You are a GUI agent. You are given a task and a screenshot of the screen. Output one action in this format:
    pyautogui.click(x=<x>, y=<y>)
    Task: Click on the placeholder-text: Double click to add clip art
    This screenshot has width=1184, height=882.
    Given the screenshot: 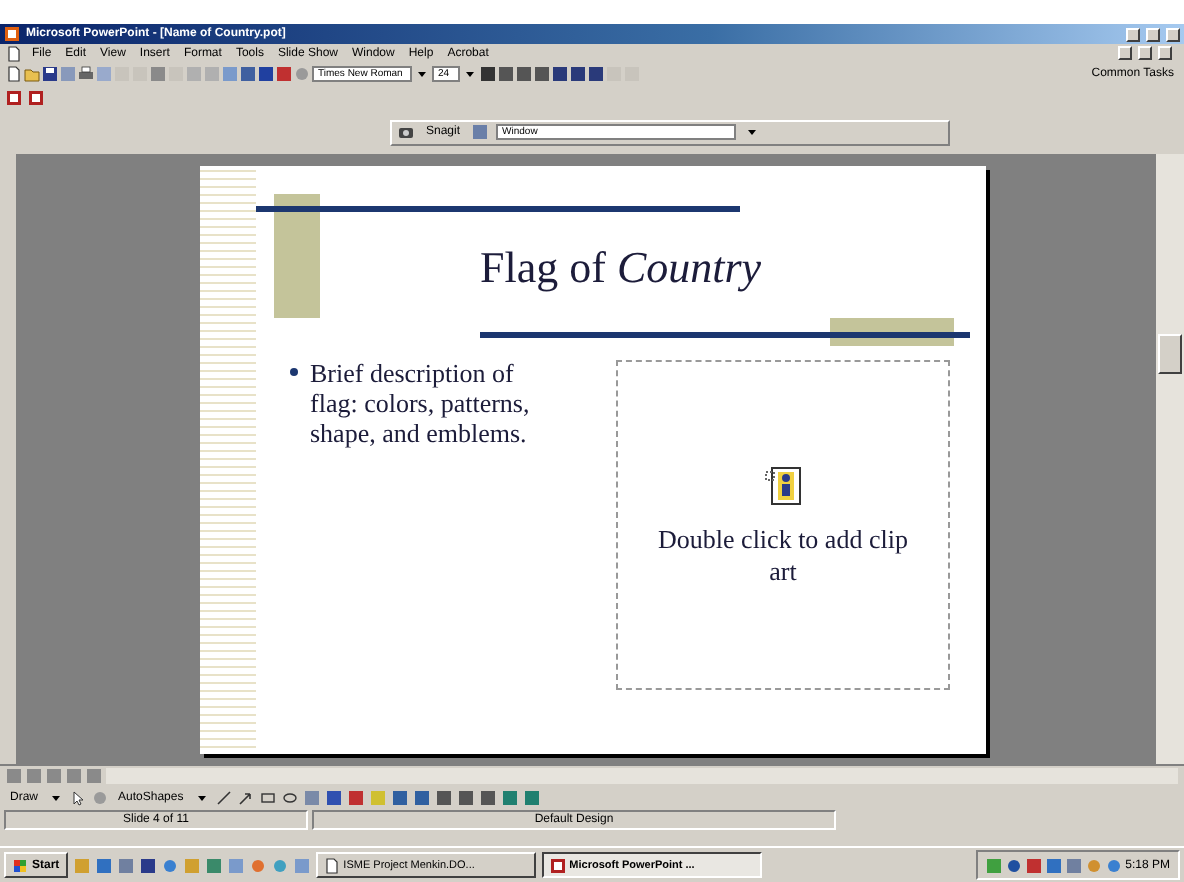 What is the action you would take?
    pyautogui.click(x=783, y=555)
    